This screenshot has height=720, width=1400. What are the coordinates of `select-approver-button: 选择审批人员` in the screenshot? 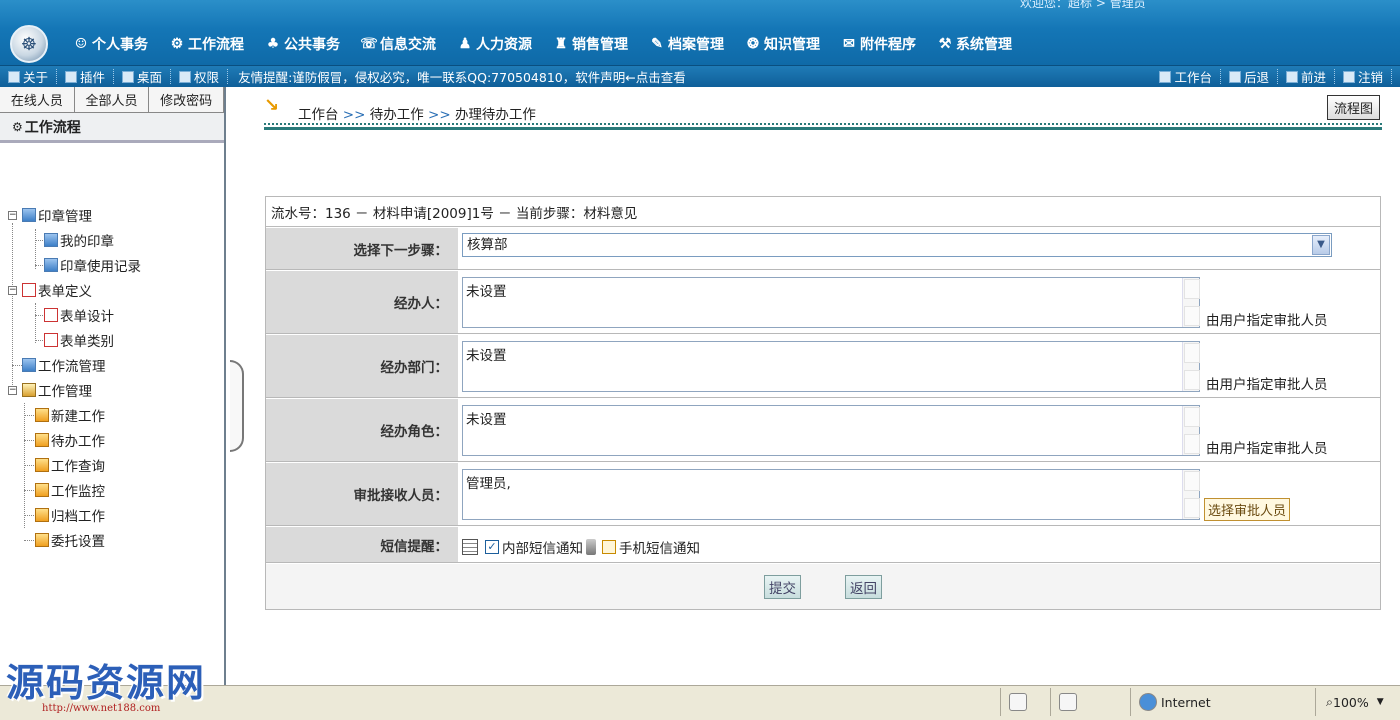 It's located at (1247, 509).